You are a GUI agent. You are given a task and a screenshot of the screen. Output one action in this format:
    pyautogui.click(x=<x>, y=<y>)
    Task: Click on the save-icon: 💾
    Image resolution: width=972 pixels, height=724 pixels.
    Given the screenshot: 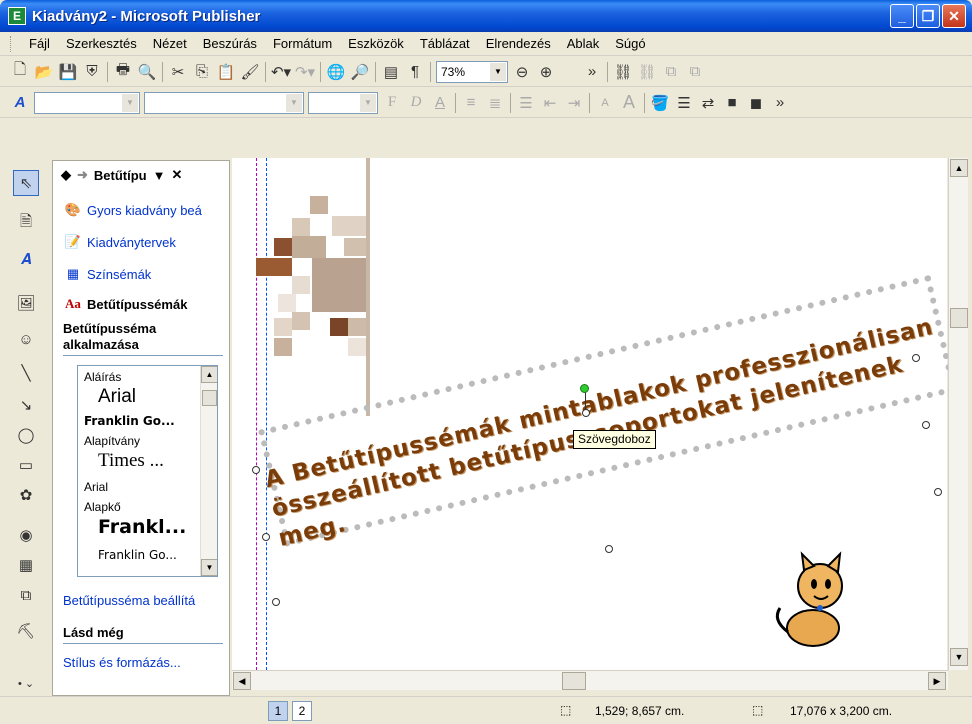 What is the action you would take?
    pyautogui.click(x=68, y=72)
    